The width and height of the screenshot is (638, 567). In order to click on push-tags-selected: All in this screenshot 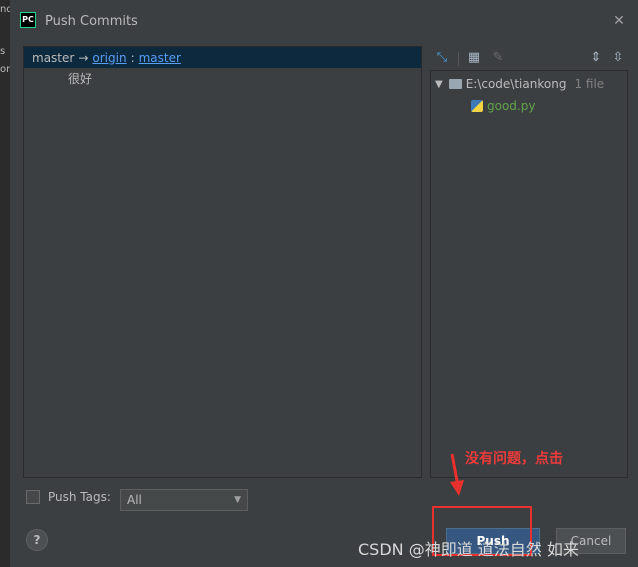, I will do `click(134, 500)`.